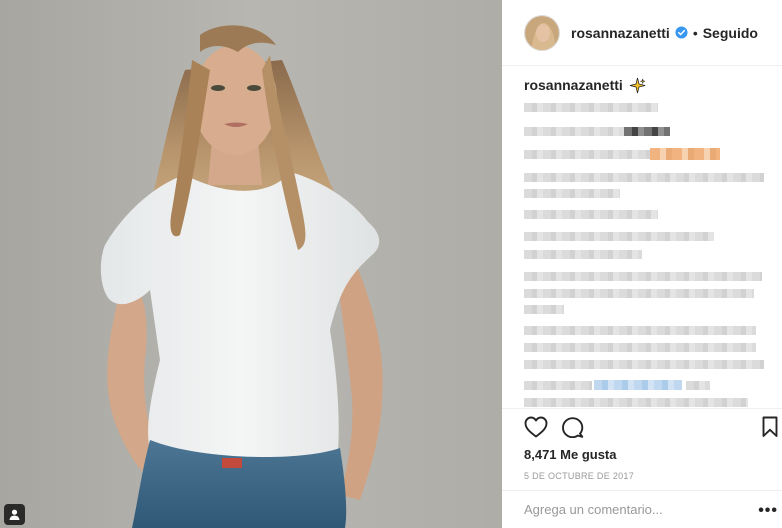 Image resolution: width=782 pixels, height=528 pixels. What do you see at coordinates (651, 429) in the screenshot?
I see `post-actions-bar` at bounding box center [651, 429].